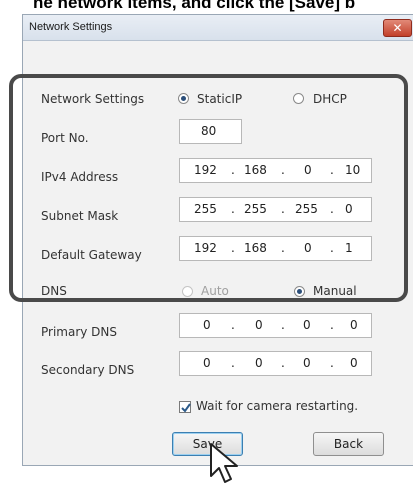  Describe the element at coordinates (194, 6) in the screenshot. I see `instruction-caption-text: ne network items, and click the [Save] b` at that location.